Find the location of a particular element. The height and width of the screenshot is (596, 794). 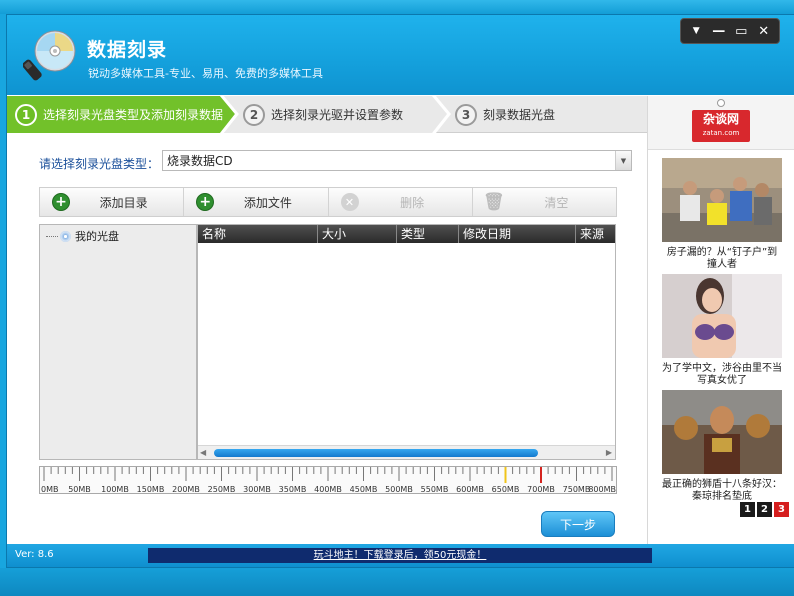

wizard-steps: 1 选择刻录光盘类型及添加刻录数据 2 选择刻录光驱并设置参数 3 刻录数据光盘 is located at coordinates (327, 114).